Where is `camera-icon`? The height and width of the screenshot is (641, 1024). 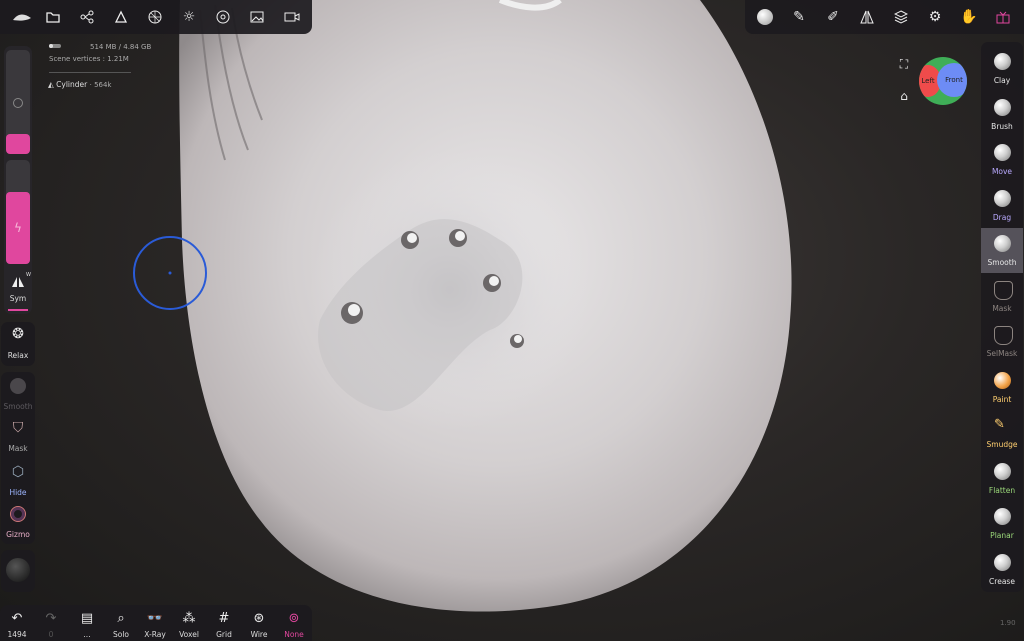 camera-icon is located at coordinates (292, 17).